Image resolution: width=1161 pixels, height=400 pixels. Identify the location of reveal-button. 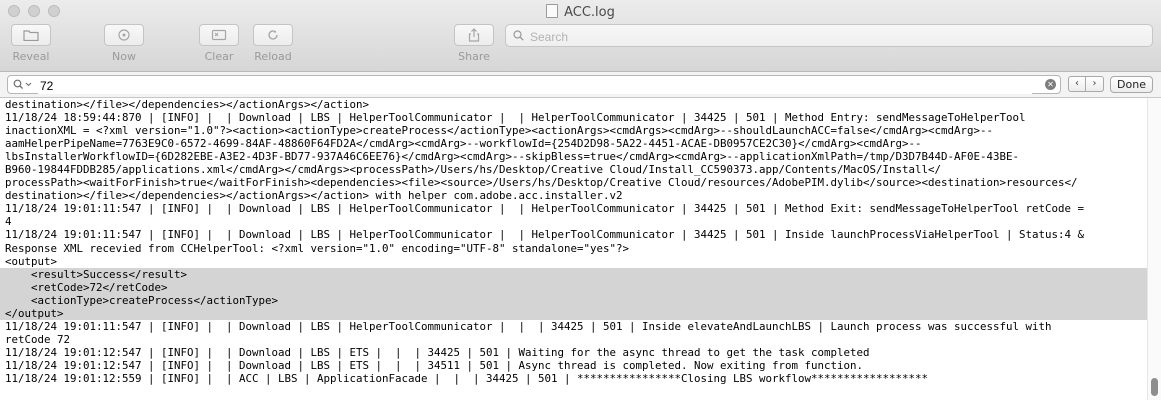
(31, 35).